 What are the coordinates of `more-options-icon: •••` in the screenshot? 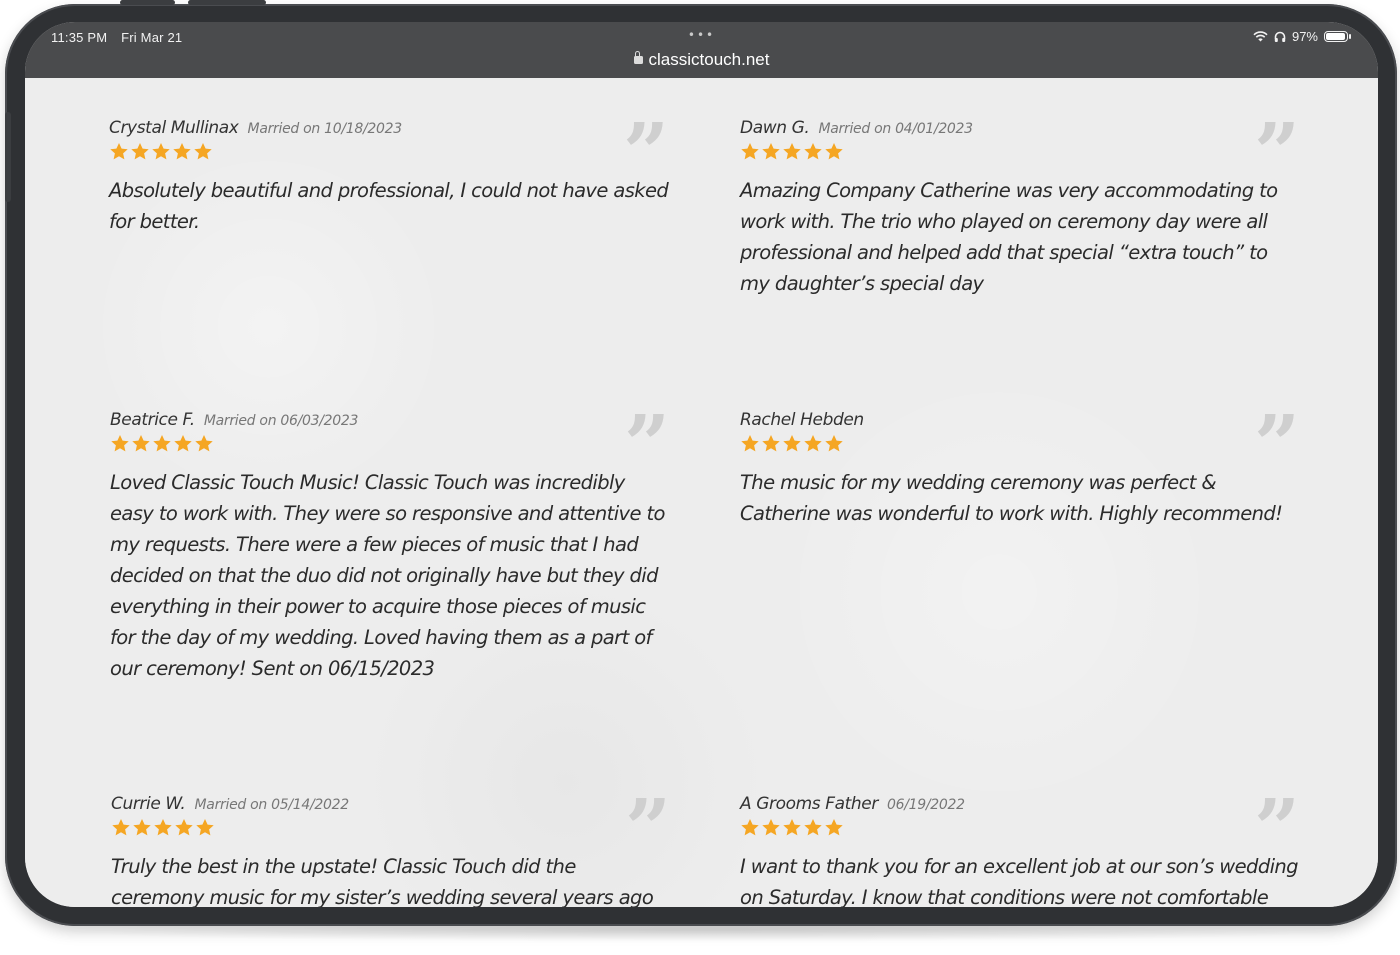 It's located at (701, 35).